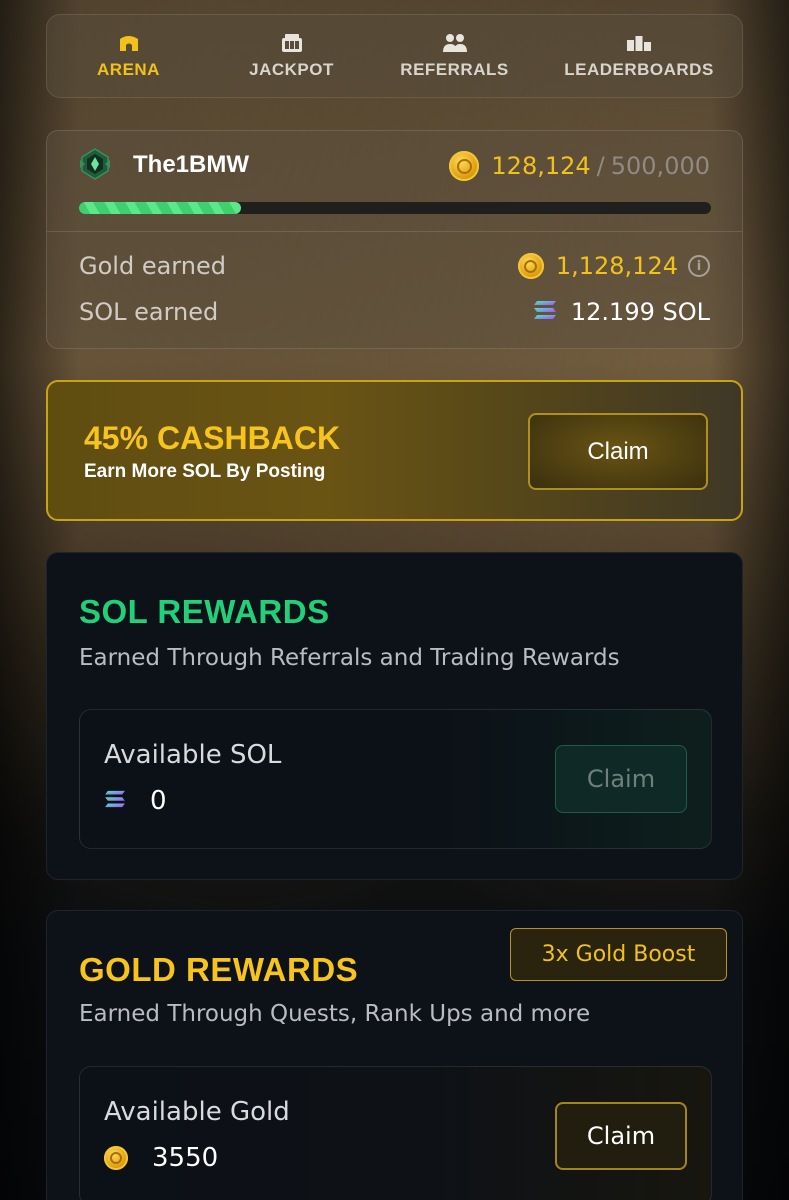 The width and height of the screenshot is (789, 1200). Describe the element at coordinates (699, 266) in the screenshot. I see `info-icon: i` at that location.